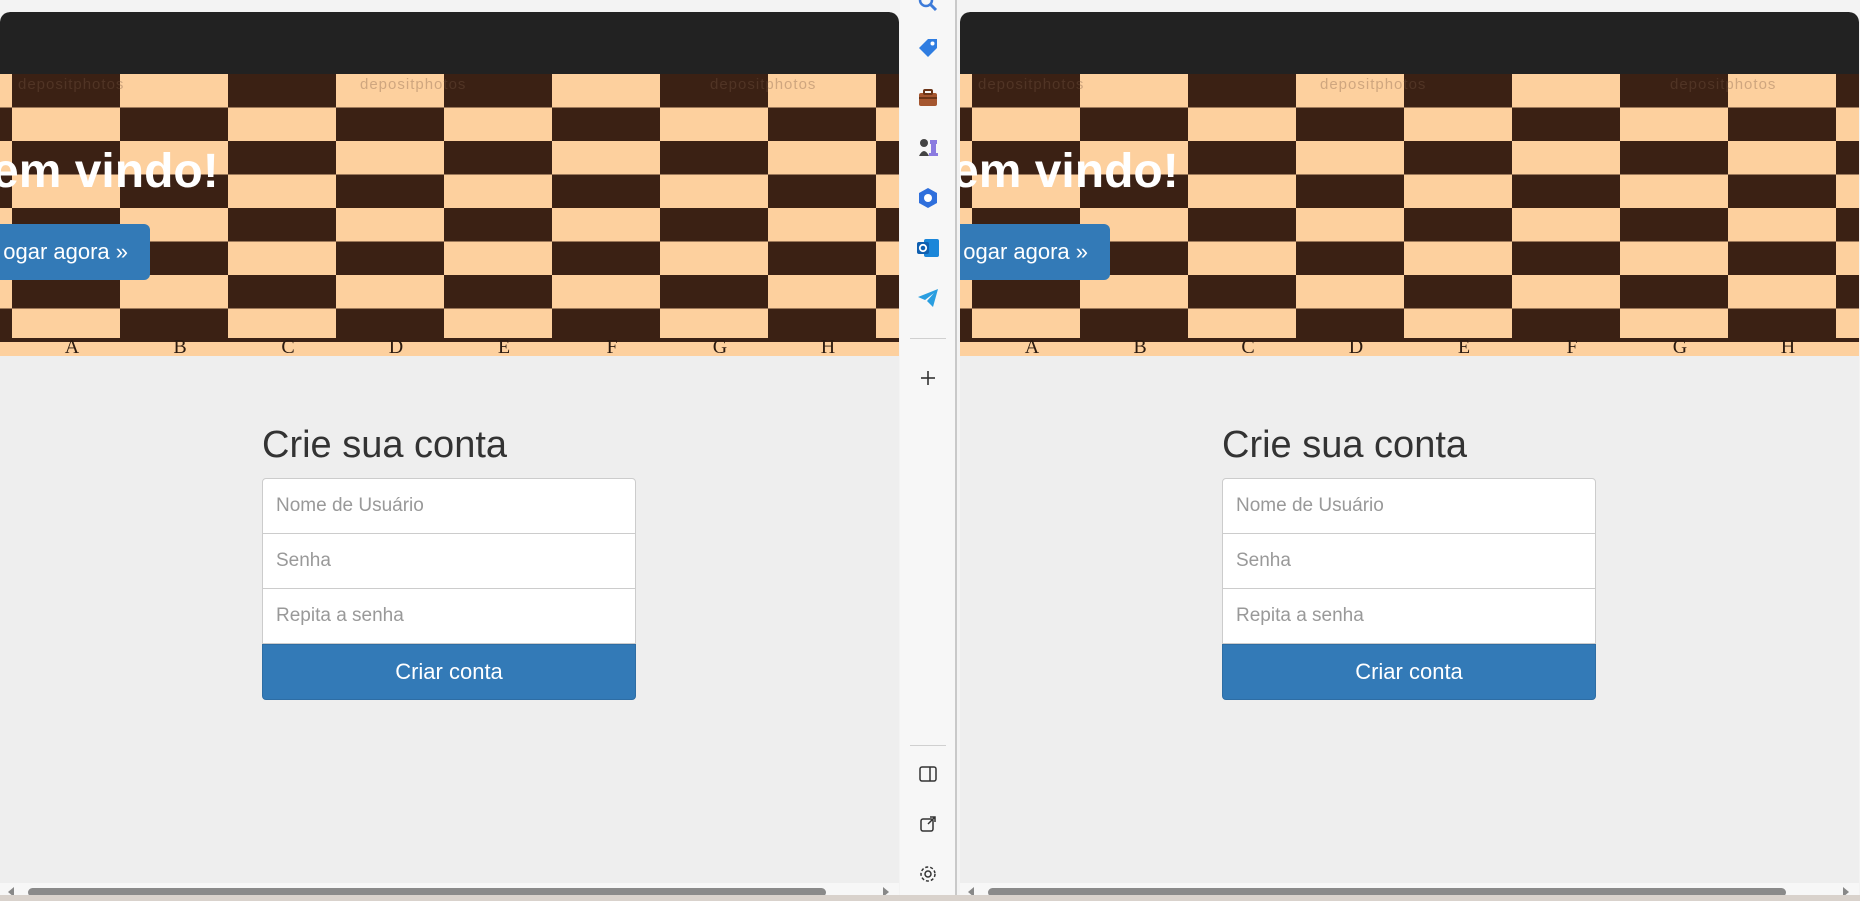  Describe the element at coordinates (1788, 346) in the screenshot. I see `file-label: H` at that location.